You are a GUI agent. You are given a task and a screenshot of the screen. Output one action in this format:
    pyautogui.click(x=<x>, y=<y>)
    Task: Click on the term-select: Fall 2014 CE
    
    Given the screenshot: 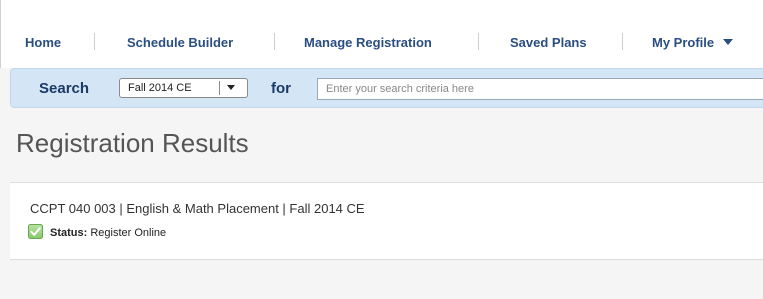 What is the action you would take?
    pyautogui.click(x=183, y=88)
    